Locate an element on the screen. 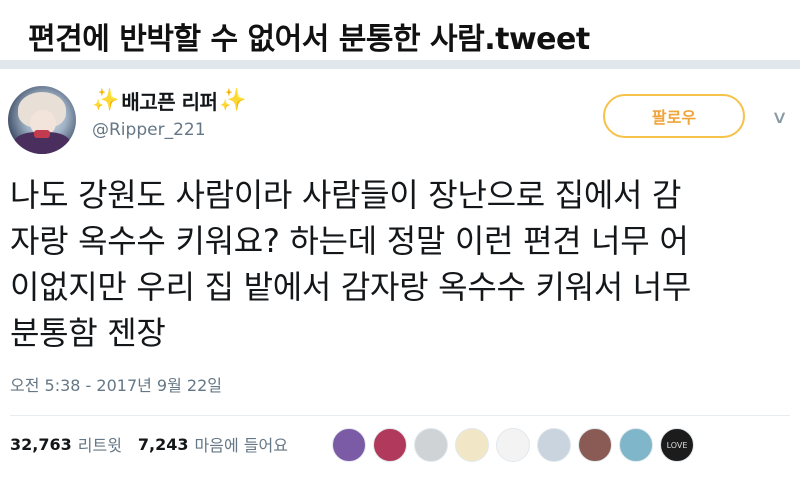  tweet-text-line: 자랑 옥수수 키워요? 하는데 정말 이런 편견 너무 어 is located at coordinates (349, 241).